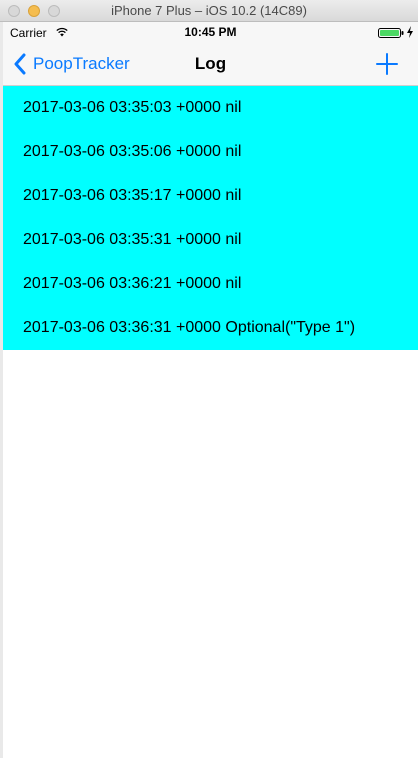 Image resolution: width=418 pixels, height=758 pixels. I want to click on page-title: Log, so click(210, 63).